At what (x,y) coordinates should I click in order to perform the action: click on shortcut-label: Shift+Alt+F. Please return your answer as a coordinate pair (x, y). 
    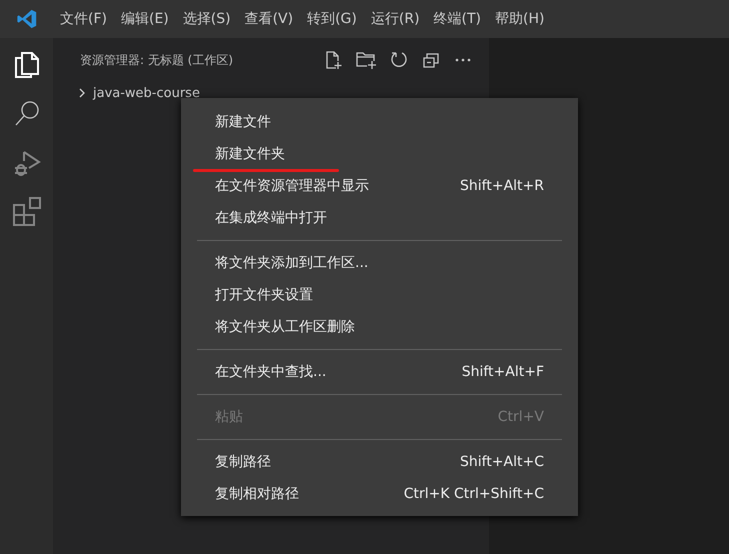
    Looking at the image, I should click on (503, 372).